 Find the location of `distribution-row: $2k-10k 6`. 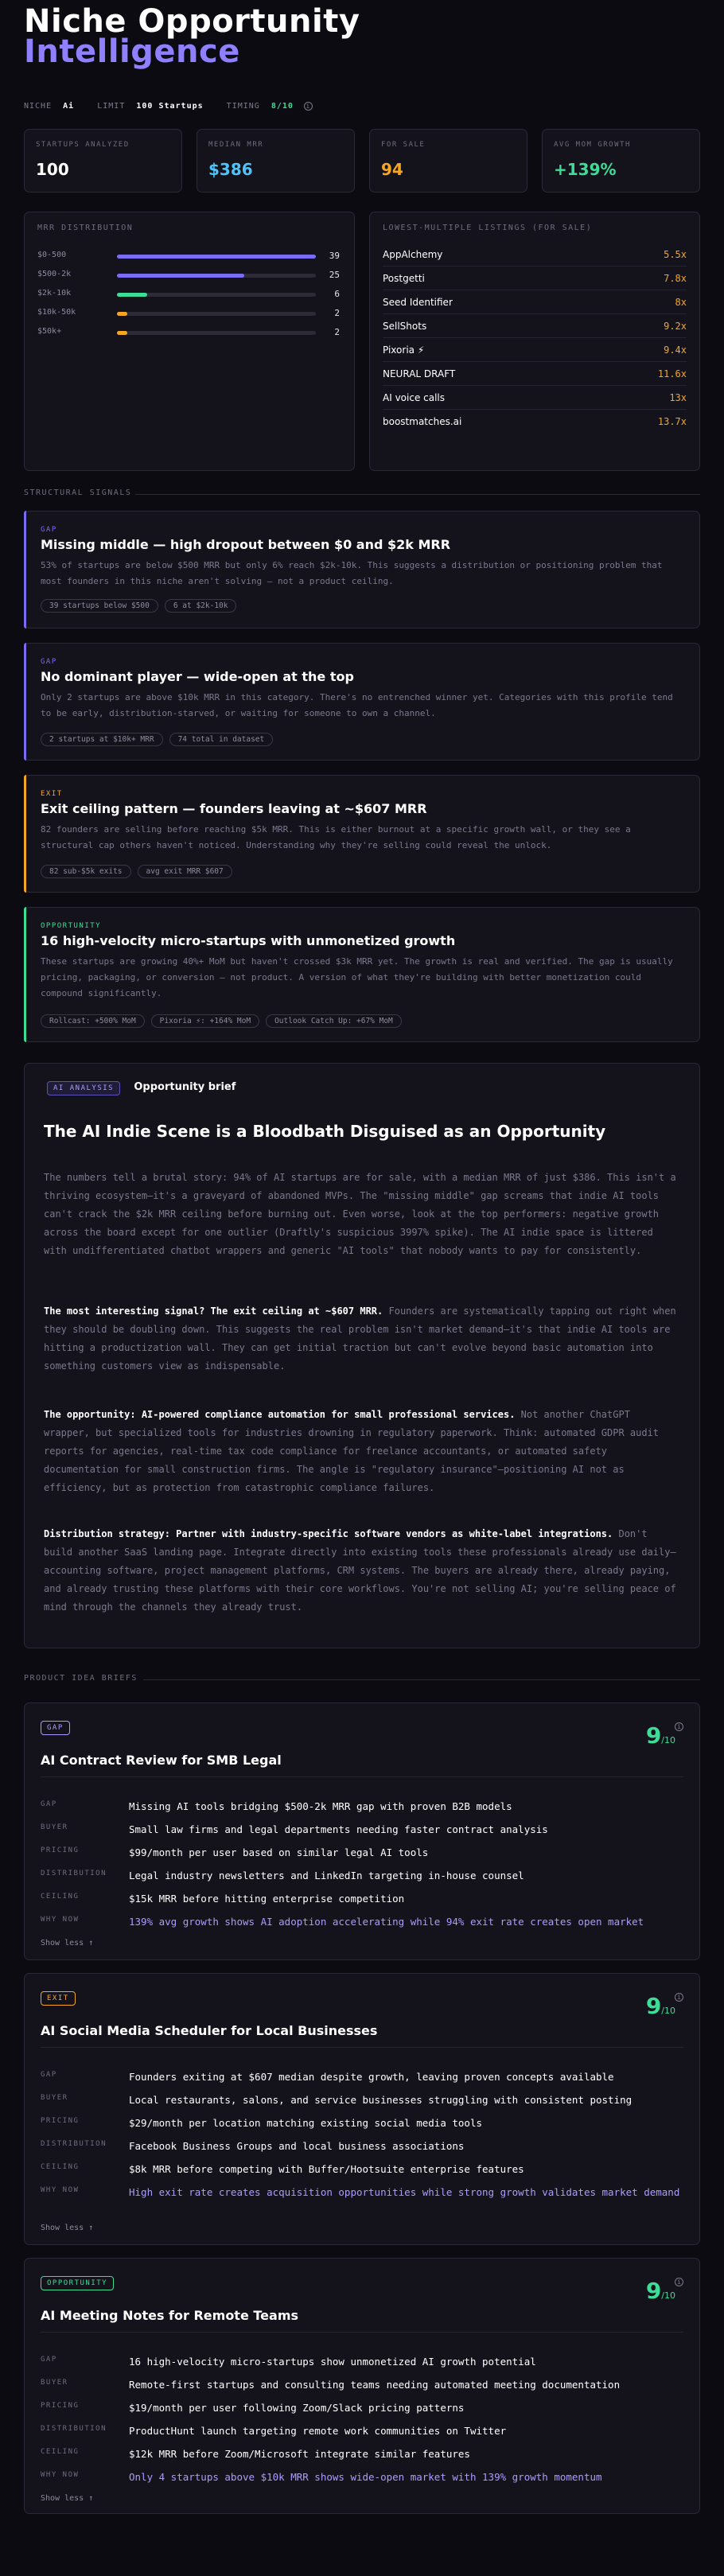

distribution-row: $2k-10k 6 is located at coordinates (188, 299).